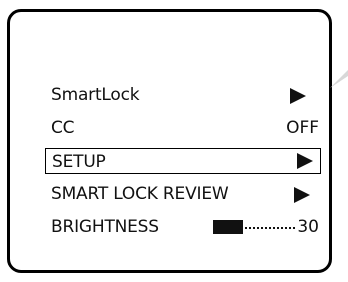  I want to click on menu-item-label: BRIGHTNESS, so click(105, 227).